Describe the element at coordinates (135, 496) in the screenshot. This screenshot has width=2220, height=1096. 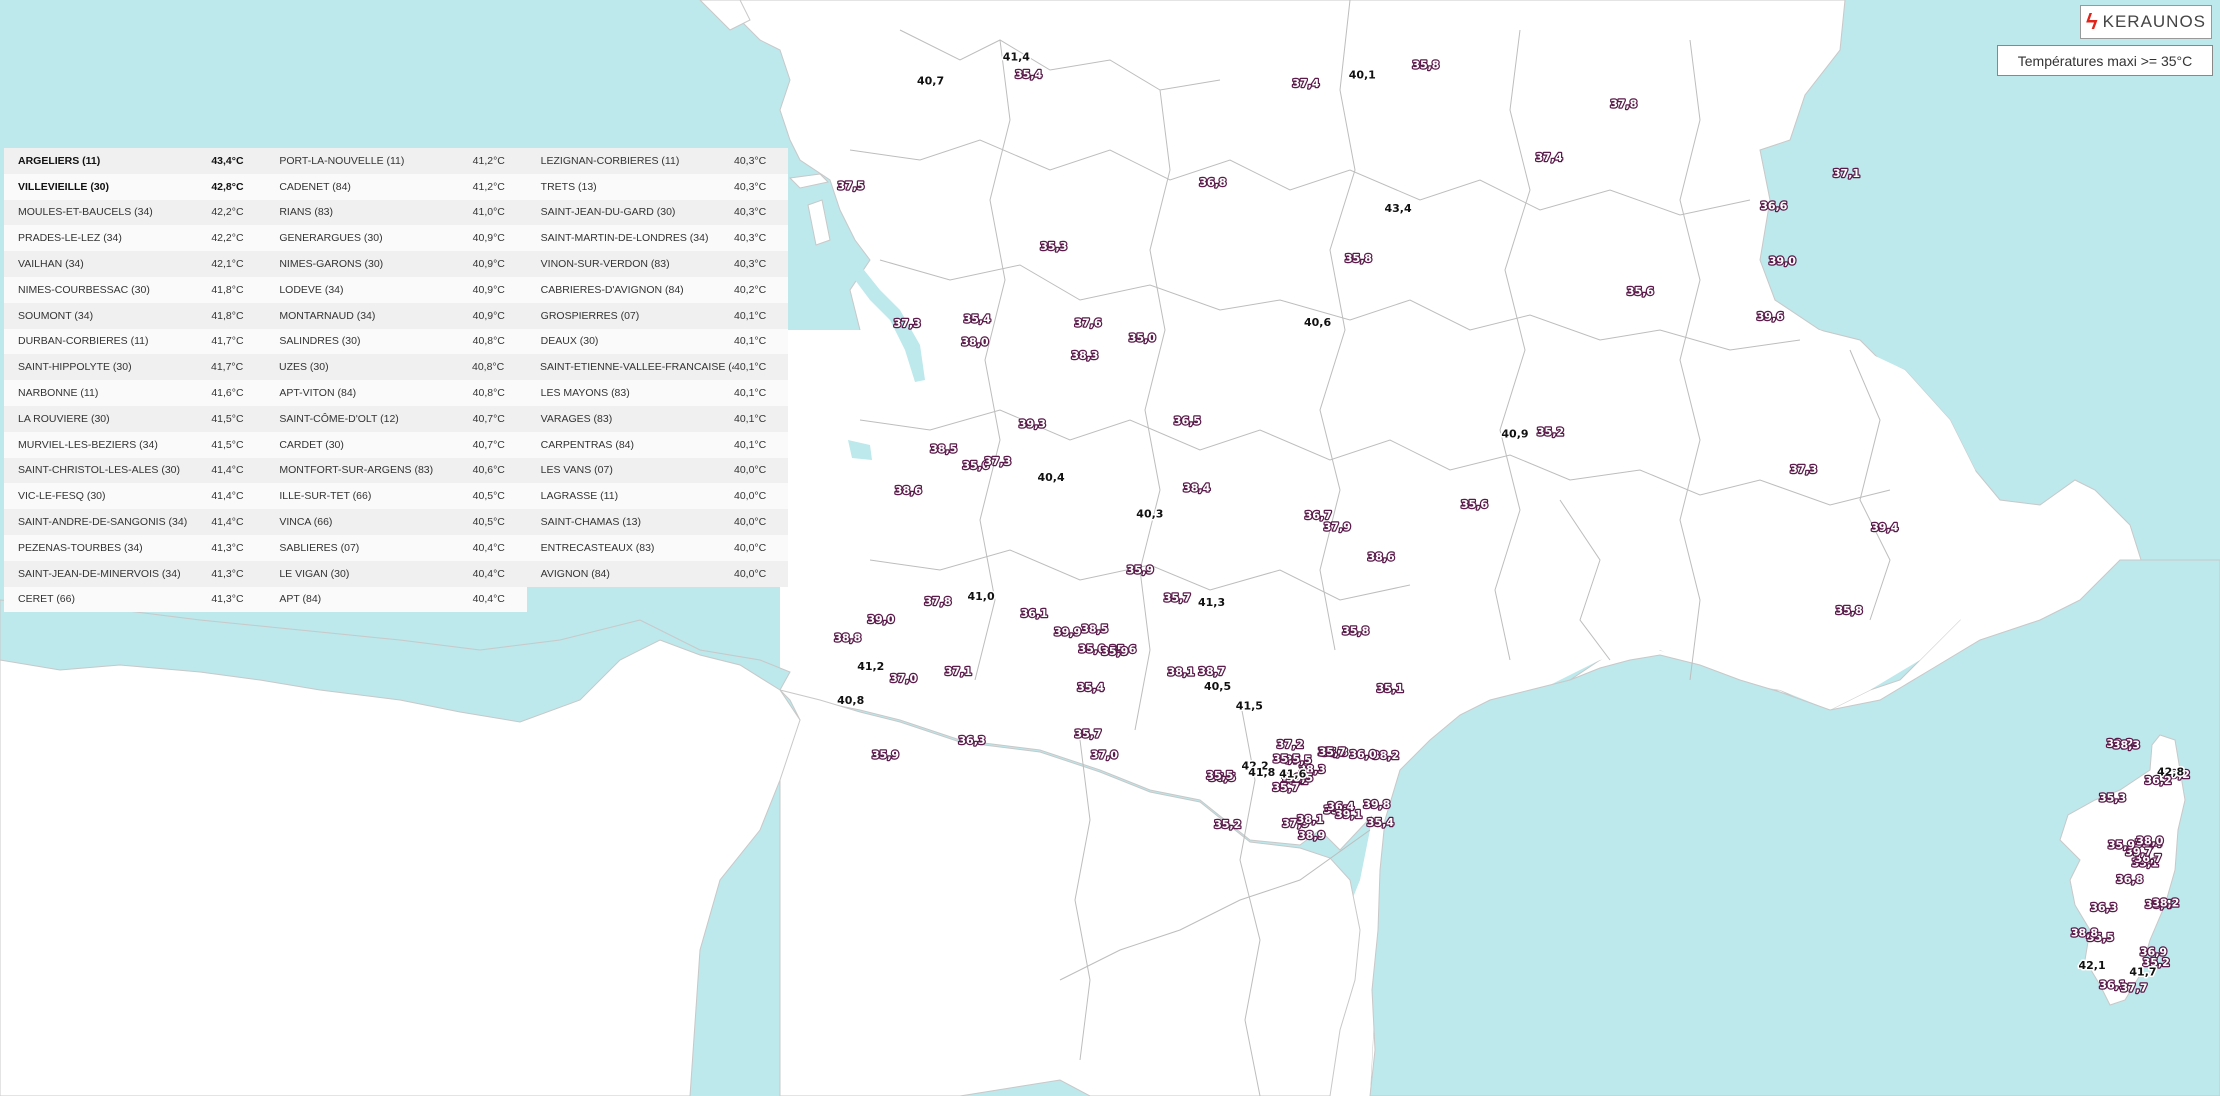
I see `ranking-entry: VIC-LE-FESQ (30) 41,4°C` at that location.